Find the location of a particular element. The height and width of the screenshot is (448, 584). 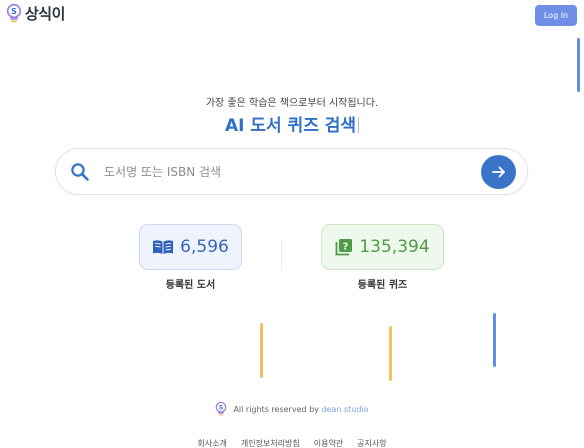

quiz-label: 등록된 퀴즈 is located at coordinates (382, 285).